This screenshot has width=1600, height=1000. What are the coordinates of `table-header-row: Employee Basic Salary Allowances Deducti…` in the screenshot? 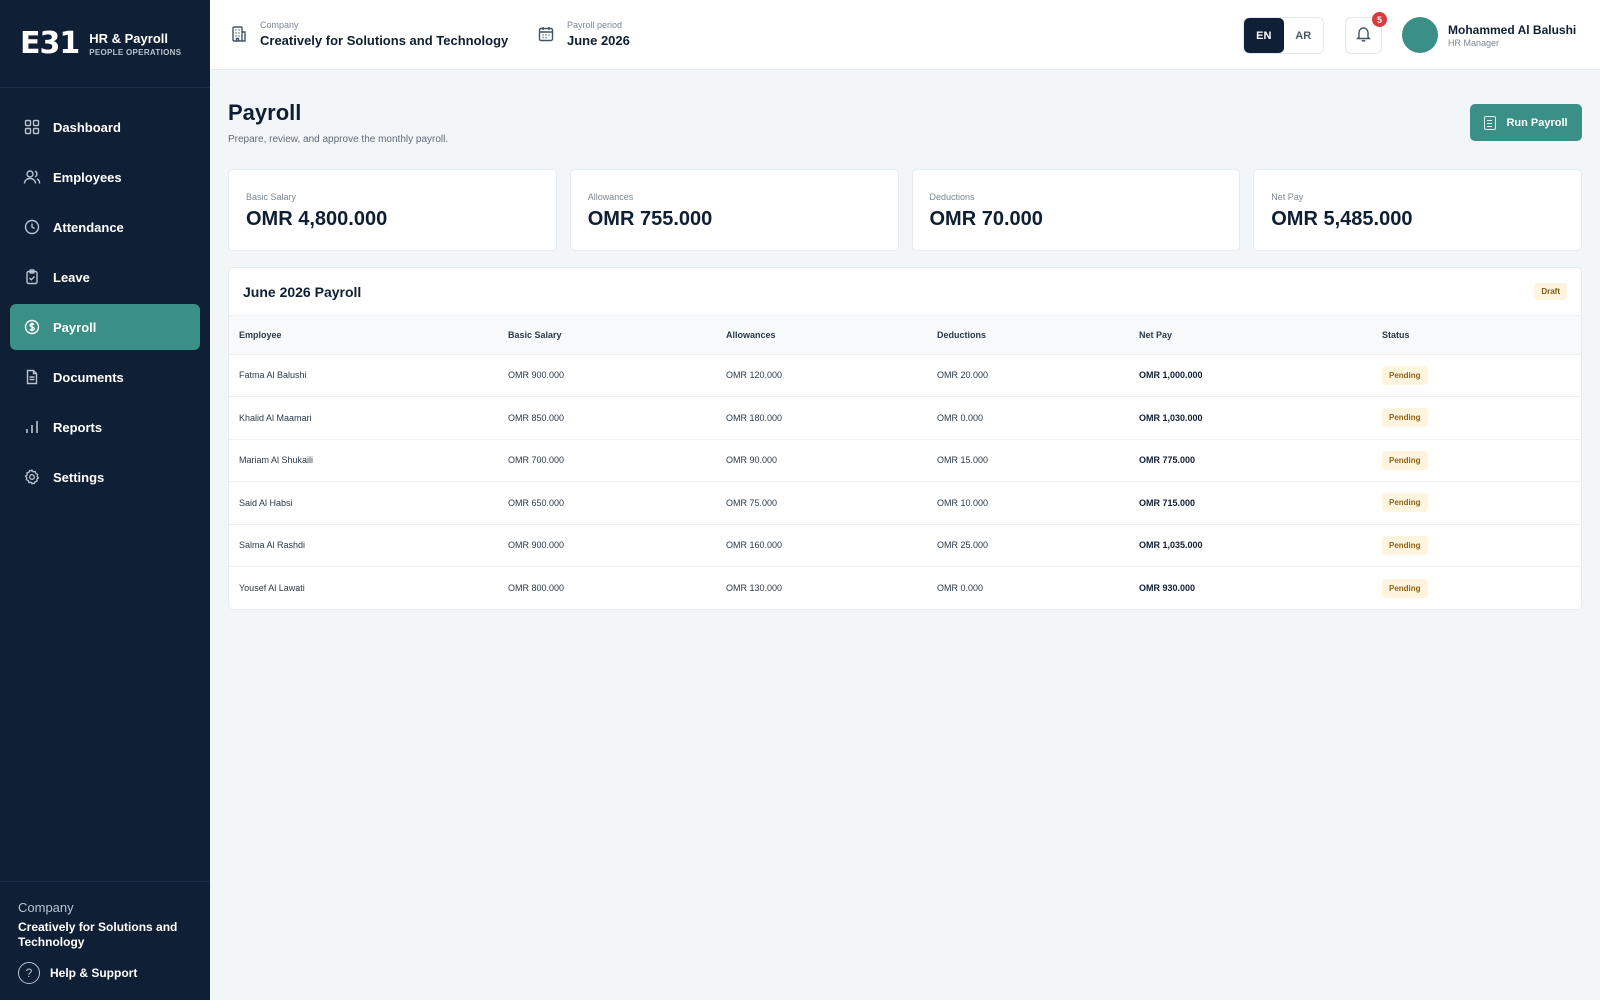 It's located at (905, 335).